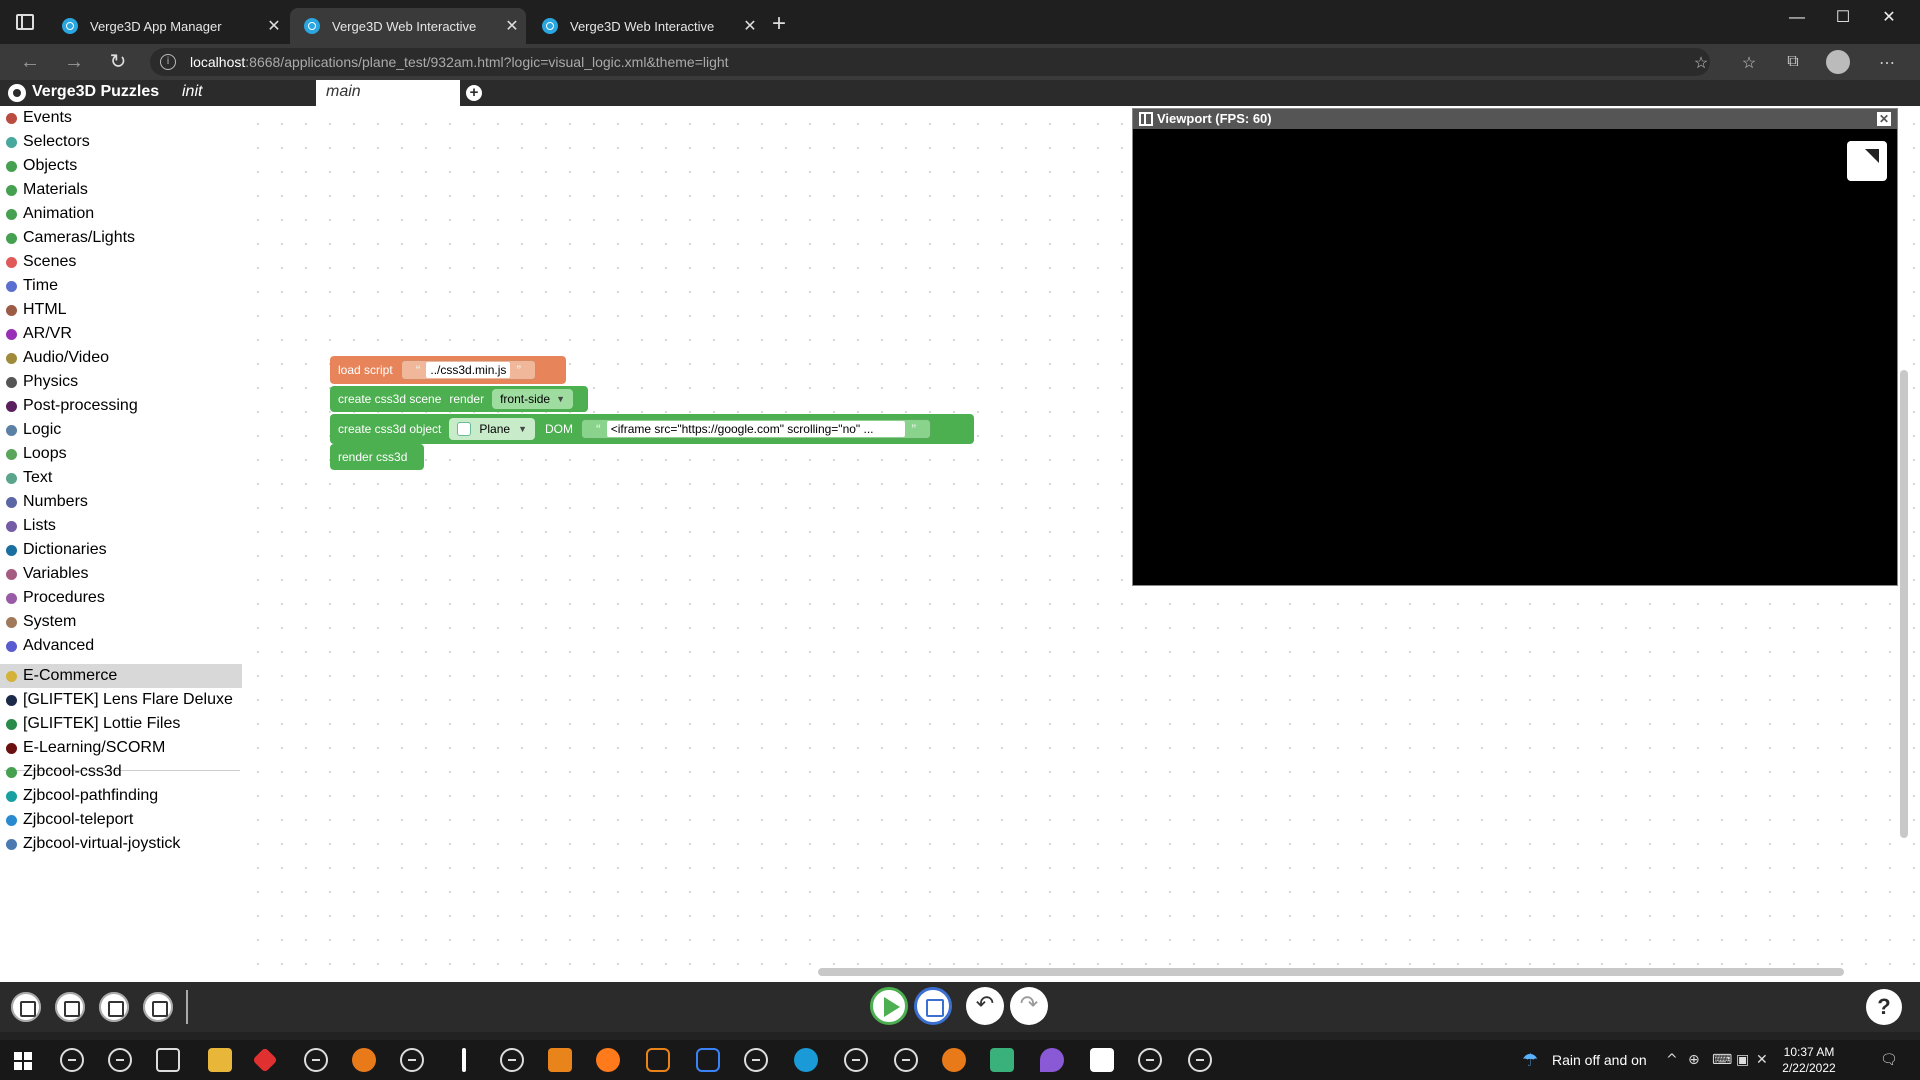 The height and width of the screenshot is (1080, 1920). Describe the element at coordinates (70, 1007) in the screenshot. I see `file-icon` at that location.